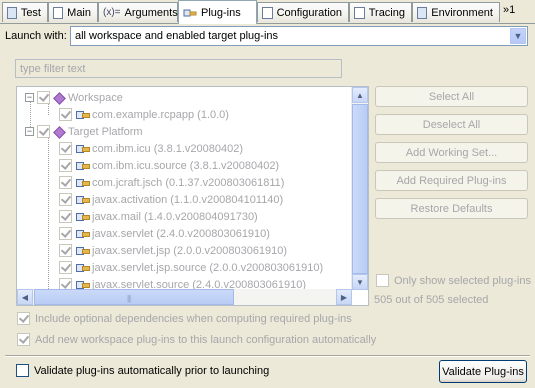  Describe the element at coordinates (359, 12) in the screenshot. I see `tracing-tab-icon` at that location.